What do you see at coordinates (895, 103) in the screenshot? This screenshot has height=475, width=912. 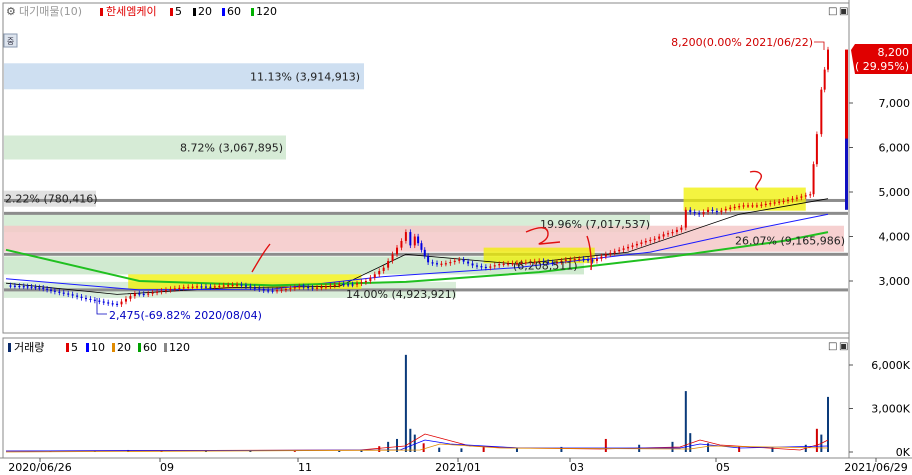 I see `price-tick-label: 7,000` at bounding box center [895, 103].